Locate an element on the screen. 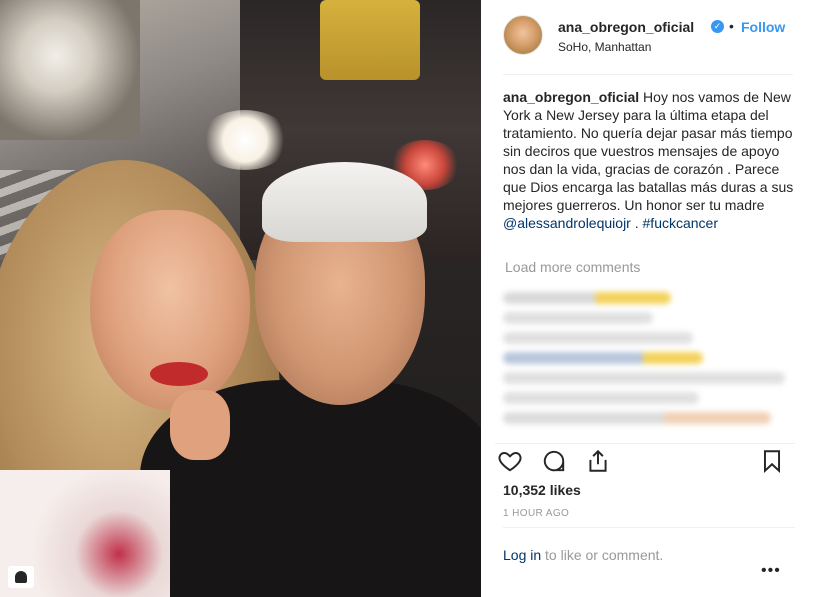 Image resolution: width=814 pixels, height=597 pixels. login-prompt-text: to like or comment. is located at coordinates (602, 555).